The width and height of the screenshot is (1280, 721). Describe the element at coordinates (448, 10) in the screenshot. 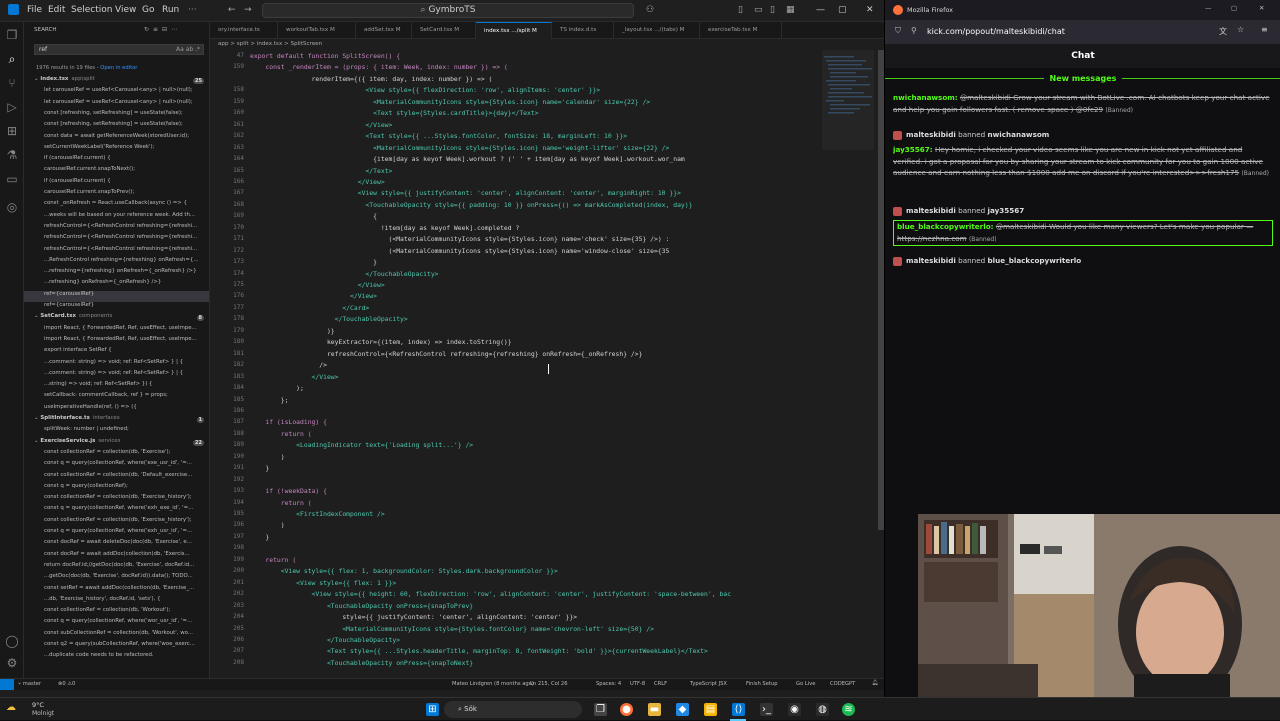

I see `command-center: ⌕ GymbroTS` at that location.